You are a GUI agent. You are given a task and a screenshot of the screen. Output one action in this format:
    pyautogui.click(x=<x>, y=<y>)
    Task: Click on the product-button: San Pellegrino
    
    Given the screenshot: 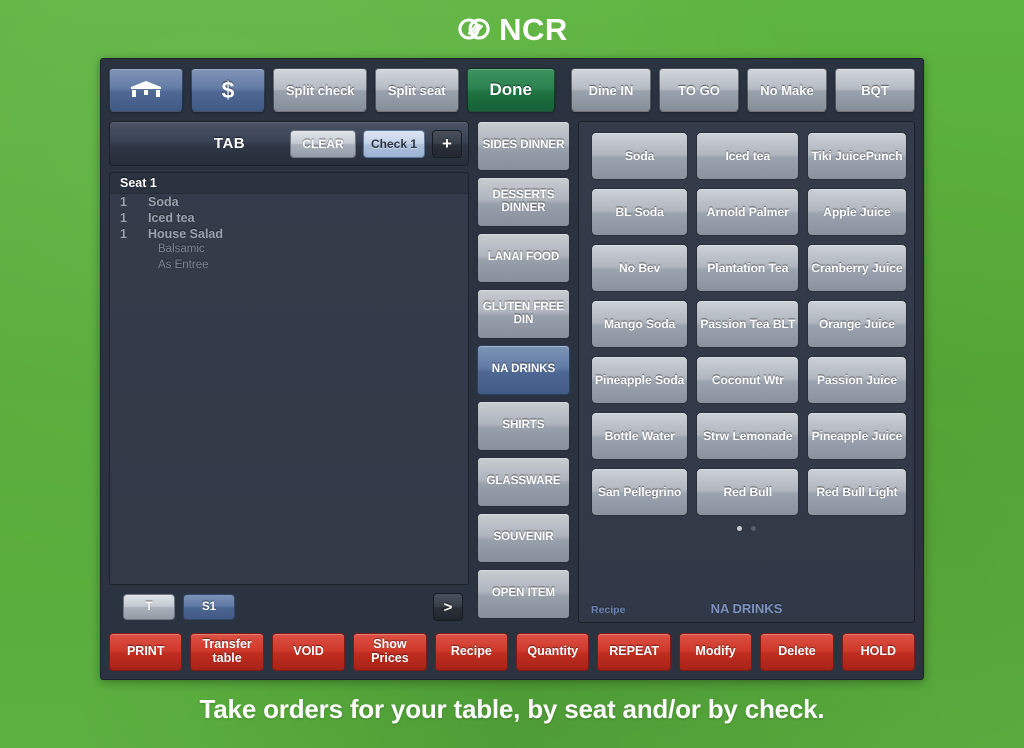 What is the action you would take?
    pyautogui.click(x=640, y=492)
    